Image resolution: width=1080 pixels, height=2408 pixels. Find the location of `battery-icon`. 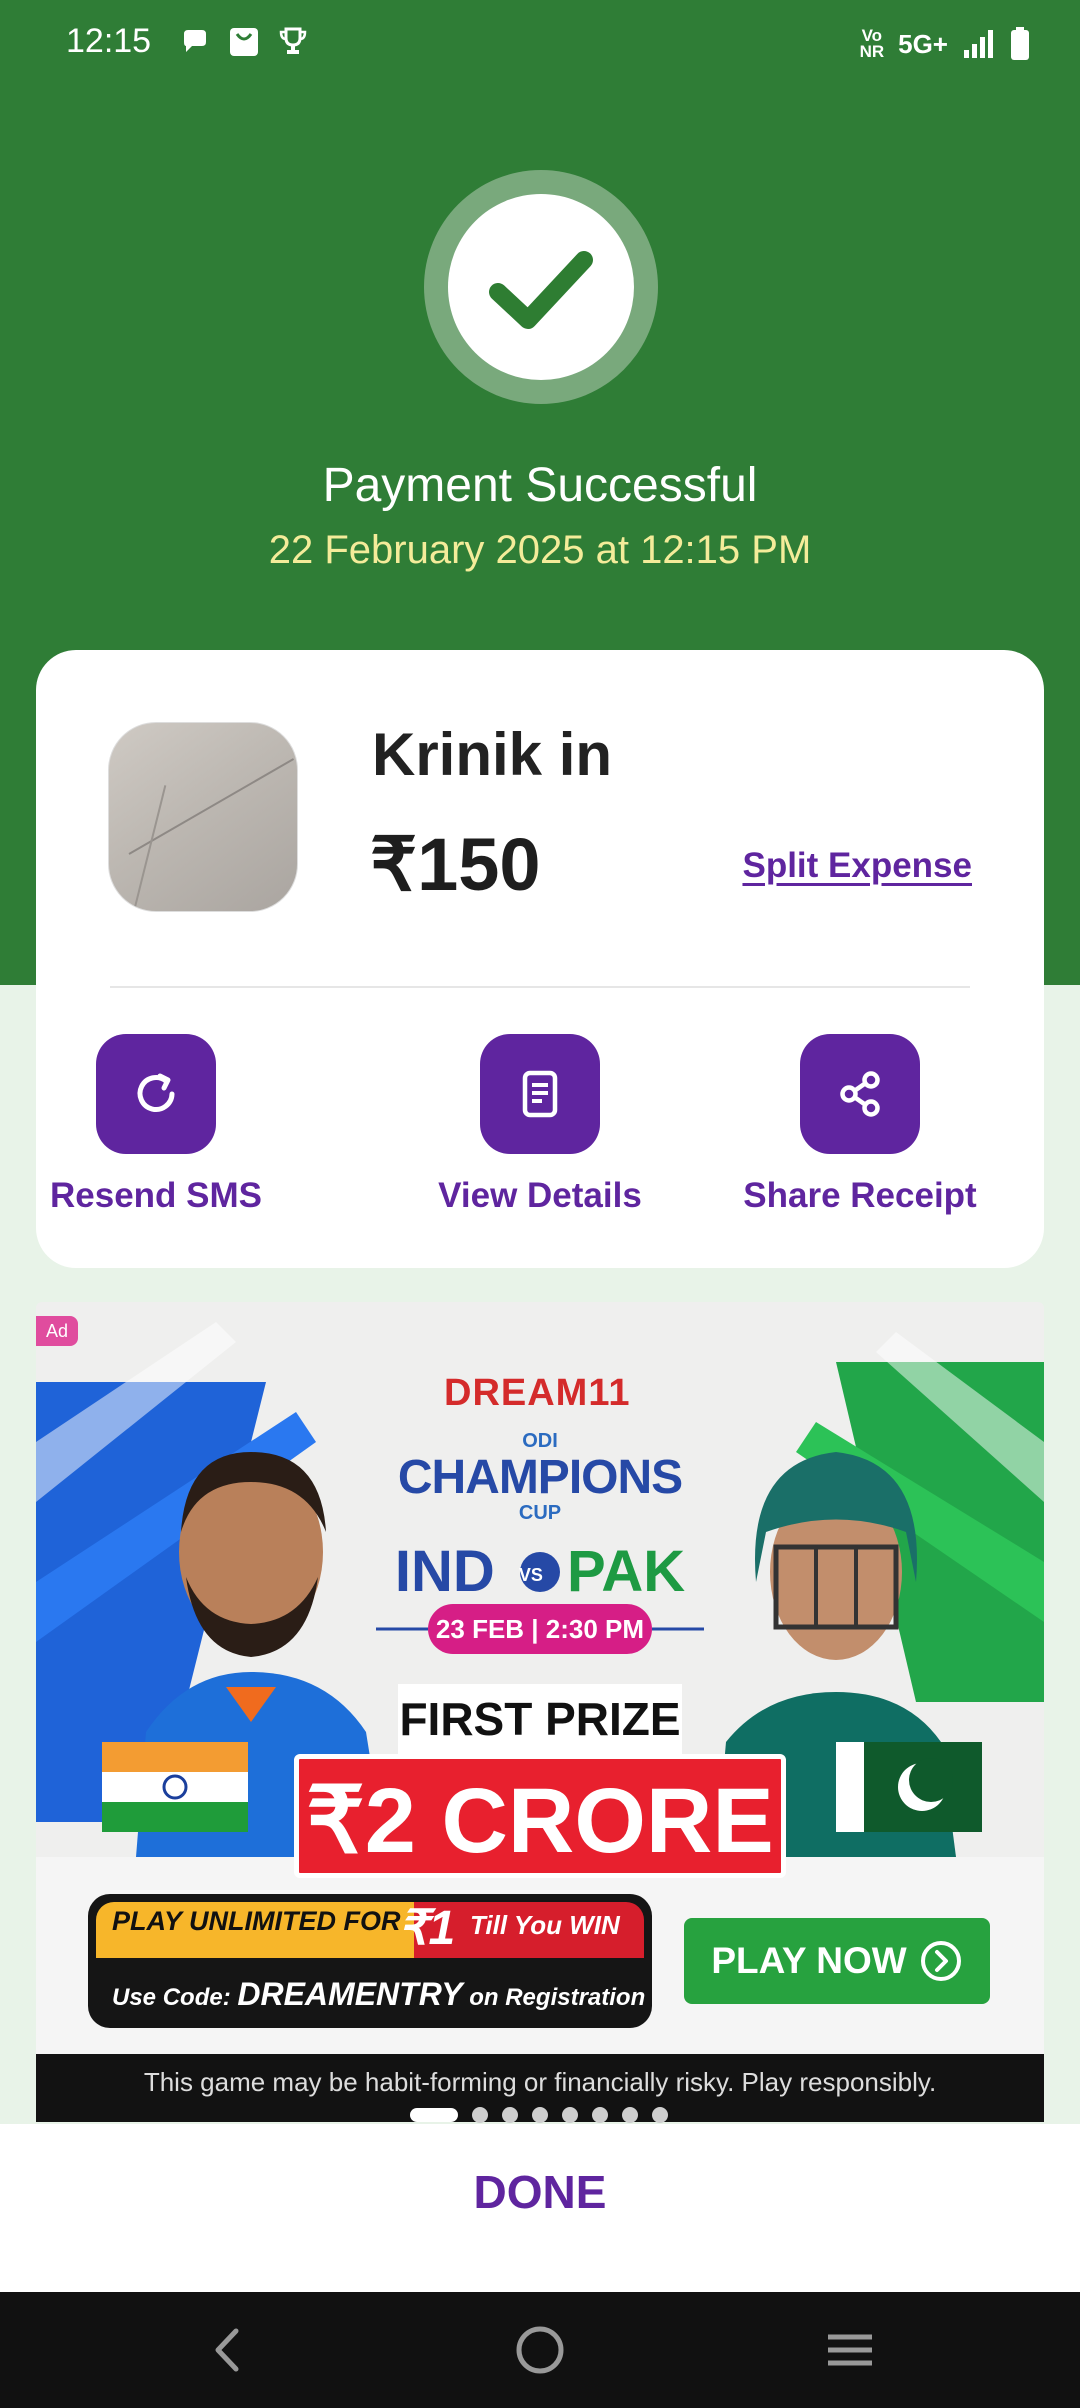

battery-icon is located at coordinates (1020, 43).